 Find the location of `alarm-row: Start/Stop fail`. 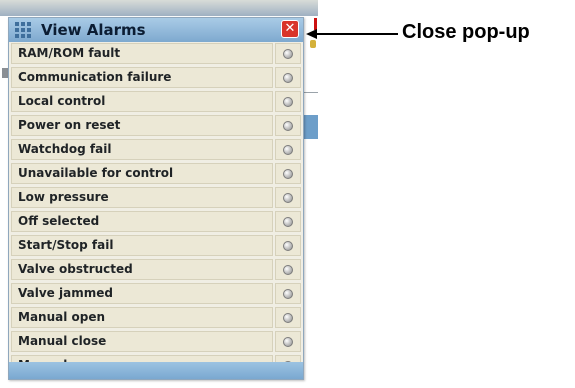

alarm-row: Start/Stop fail is located at coordinates (156, 245).